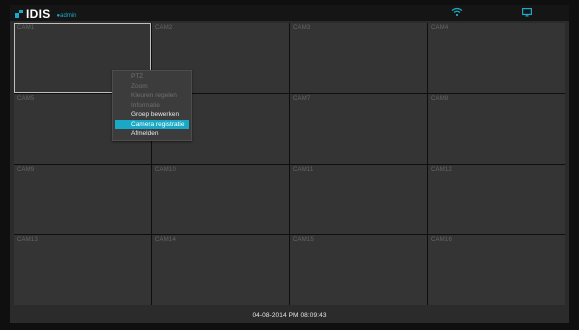  I want to click on camera-tile: CAM16, so click(496, 270).